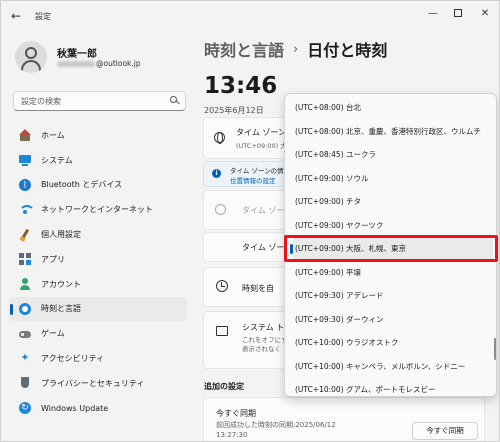 The image size is (500, 442). What do you see at coordinates (261, 132) in the screenshot?
I see `time-zone-label: タイム ゾーン` at bounding box center [261, 132].